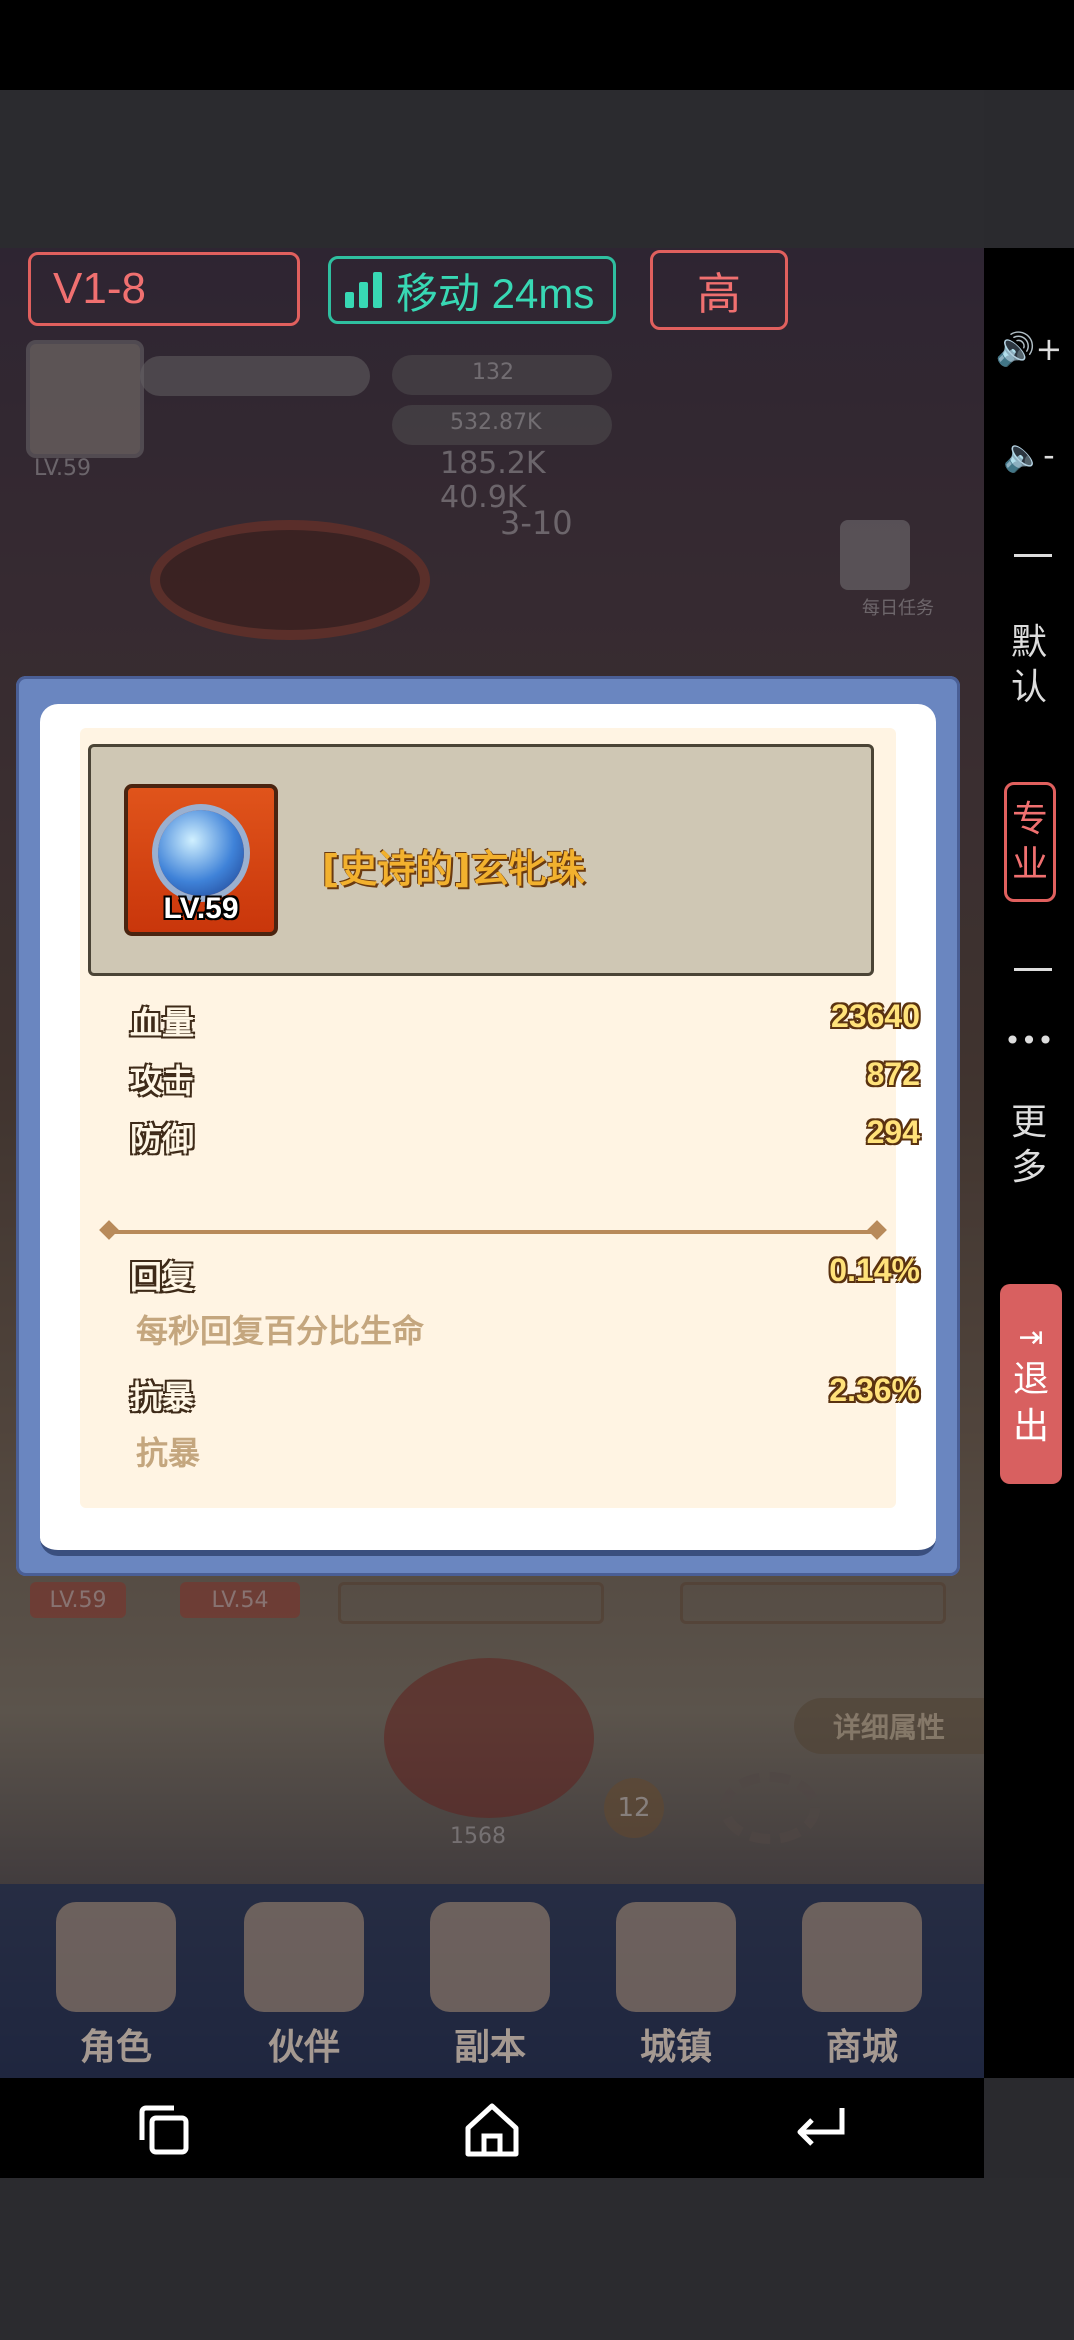 Image resolution: width=1074 pixels, height=2340 pixels. What do you see at coordinates (875, 1016) in the screenshot?
I see `stat-value-hp: 23640` at bounding box center [875, 1016].